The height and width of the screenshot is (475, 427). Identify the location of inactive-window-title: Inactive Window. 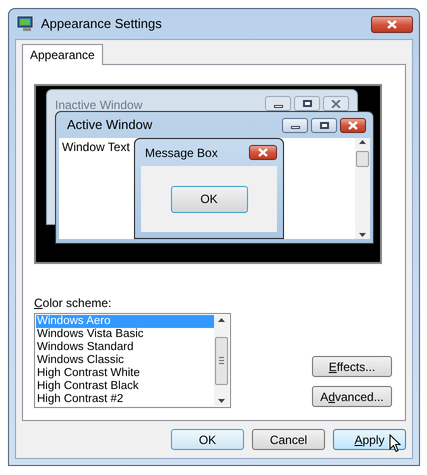
(98, 105).